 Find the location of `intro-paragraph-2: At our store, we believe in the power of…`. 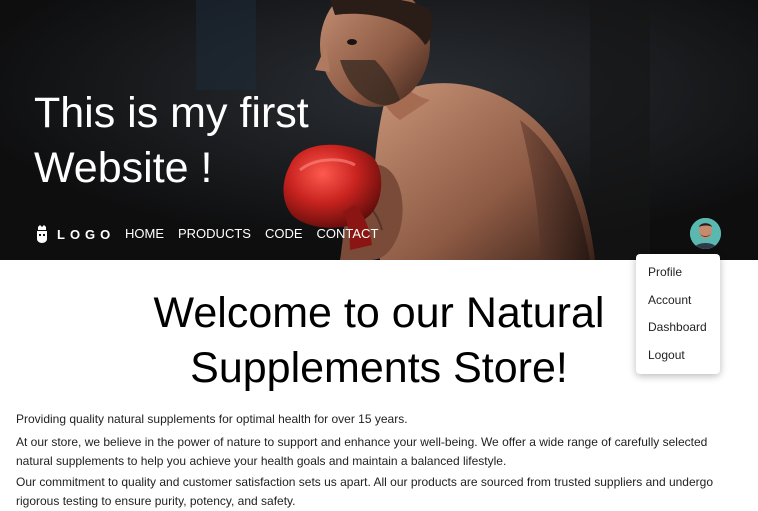

intro-paragraph-2: At our store, we believe in the power of… is located at coordinates (362, 451).